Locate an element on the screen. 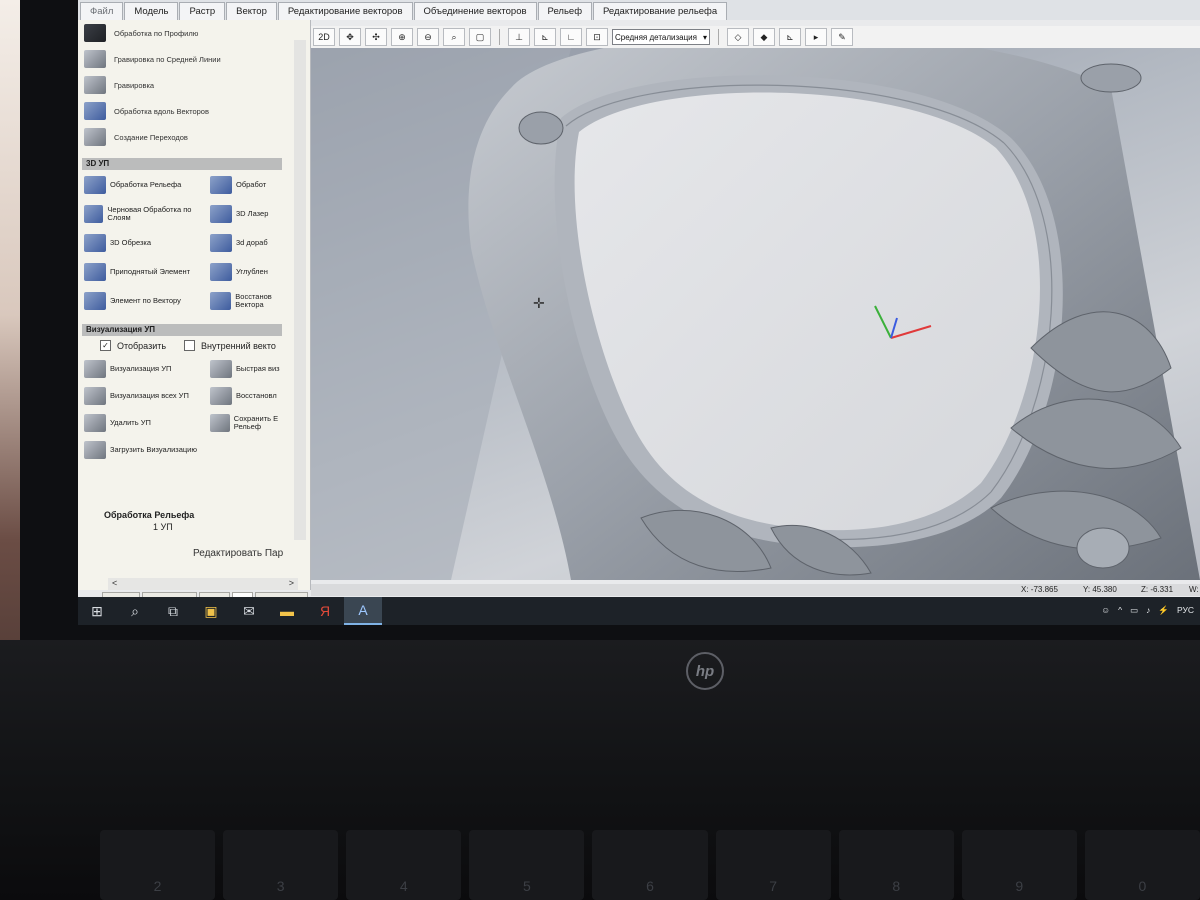 The width and height of the screenshot is (1200, 900). toolpath-item: Создание Переходов is located at coordinates (136, 137).